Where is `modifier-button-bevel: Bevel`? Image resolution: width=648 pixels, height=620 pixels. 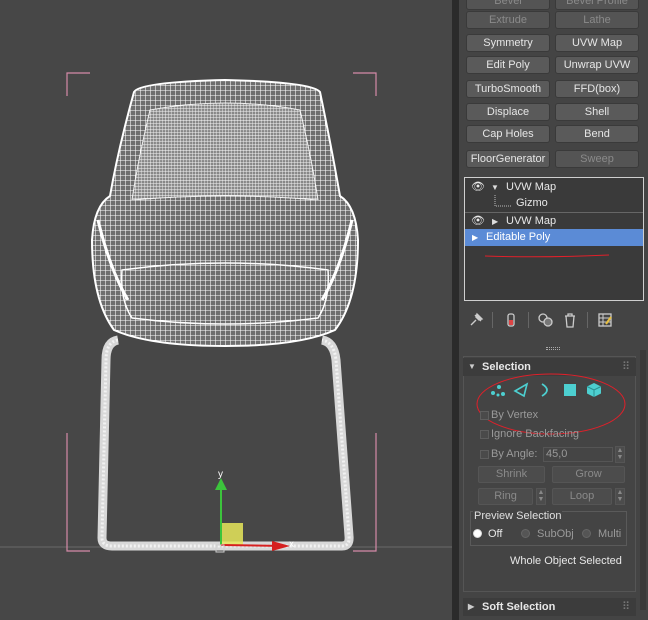 modifier-button-bevel: Bevel is located at coordinates (508, 5).